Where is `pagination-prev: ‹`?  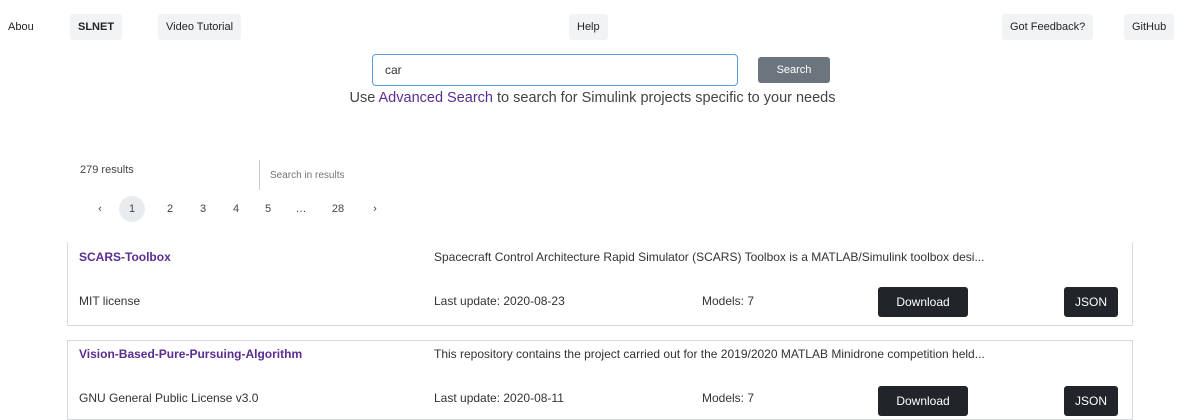
pagination-prev: ‹ is located at coordinates (100, 209).